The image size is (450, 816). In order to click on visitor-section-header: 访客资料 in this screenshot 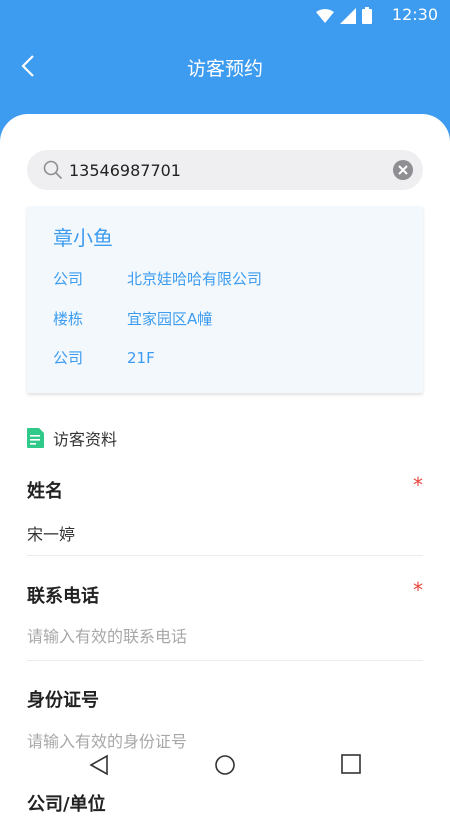, I will do `click(72, 438)`.